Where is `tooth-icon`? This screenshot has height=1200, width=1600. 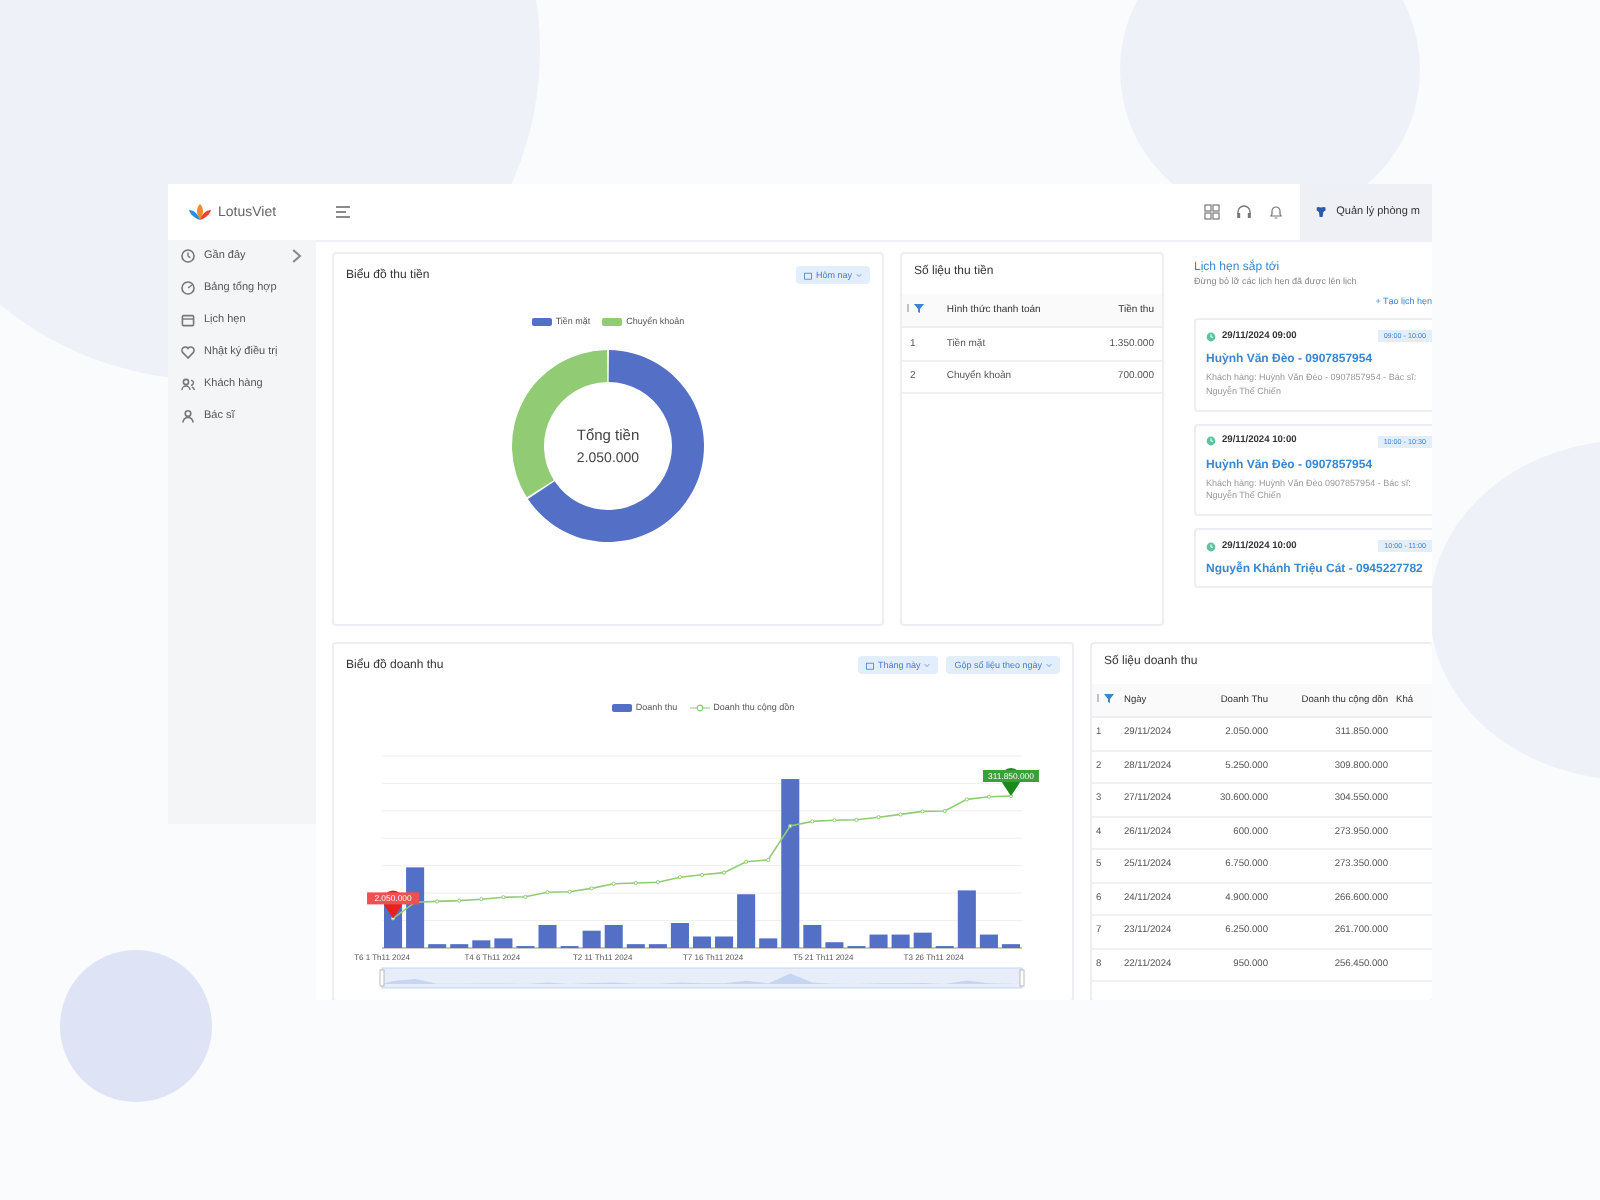 tooth-icon is located at coordinates (1321, 212).